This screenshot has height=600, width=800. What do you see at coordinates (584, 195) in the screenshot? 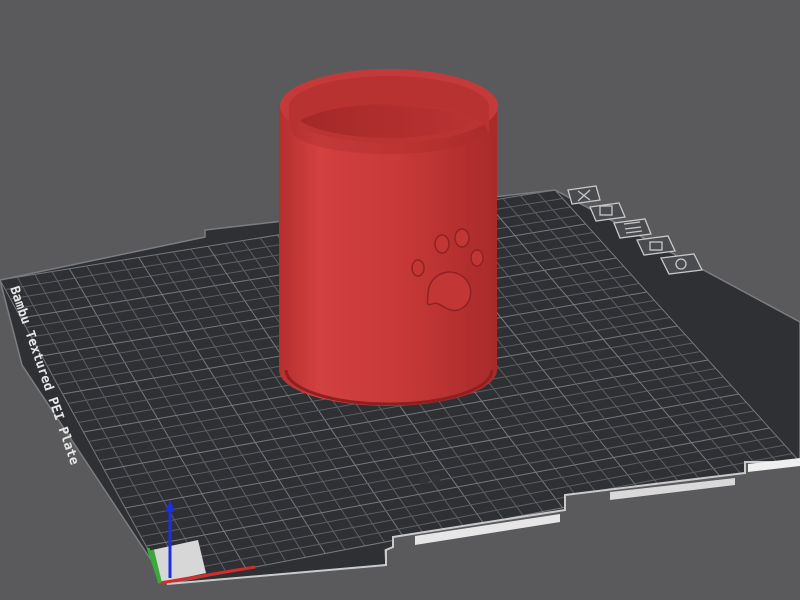
I see `close-icon` at bounding box center [584, 195].